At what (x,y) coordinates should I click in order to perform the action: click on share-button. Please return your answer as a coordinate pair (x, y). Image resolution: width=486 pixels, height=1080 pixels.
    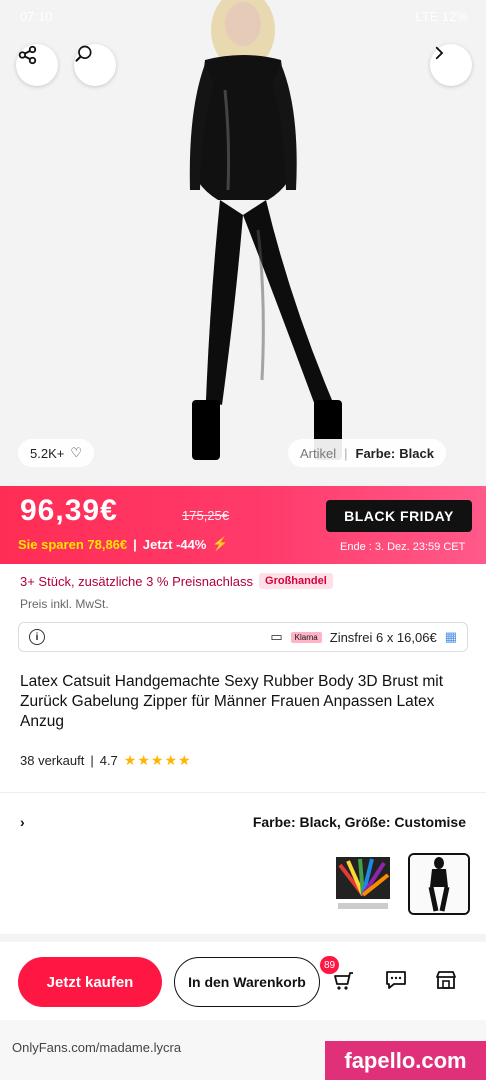
    Looking at the image, I should click on (37, 65).